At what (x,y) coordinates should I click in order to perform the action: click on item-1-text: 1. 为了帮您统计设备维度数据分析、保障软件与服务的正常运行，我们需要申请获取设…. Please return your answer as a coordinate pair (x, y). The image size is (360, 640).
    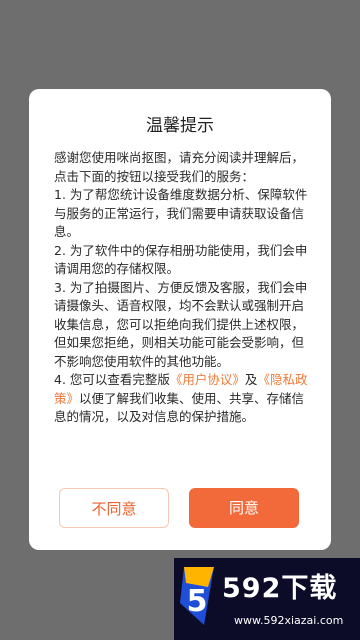
    Looking at the image, I should click on (181, 213).